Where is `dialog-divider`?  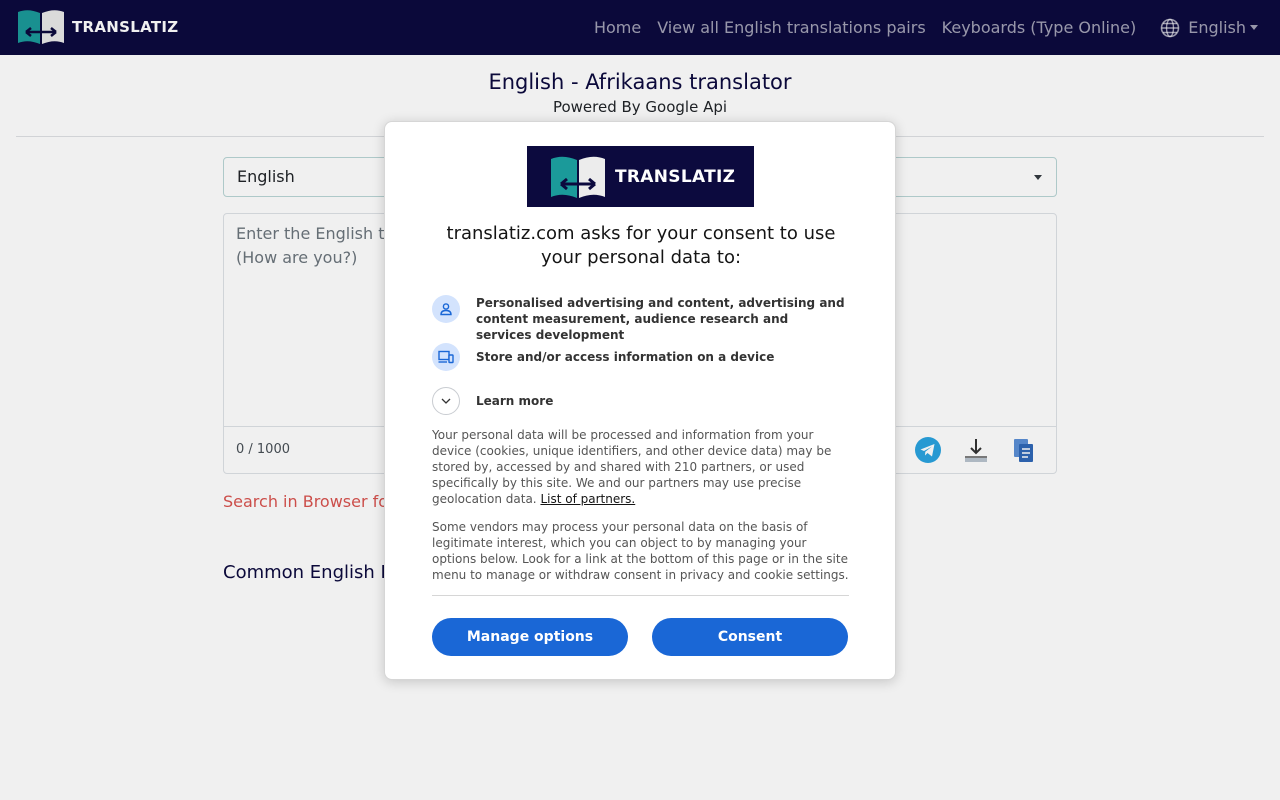 dialog-divider is located at coordinates (640, 595).